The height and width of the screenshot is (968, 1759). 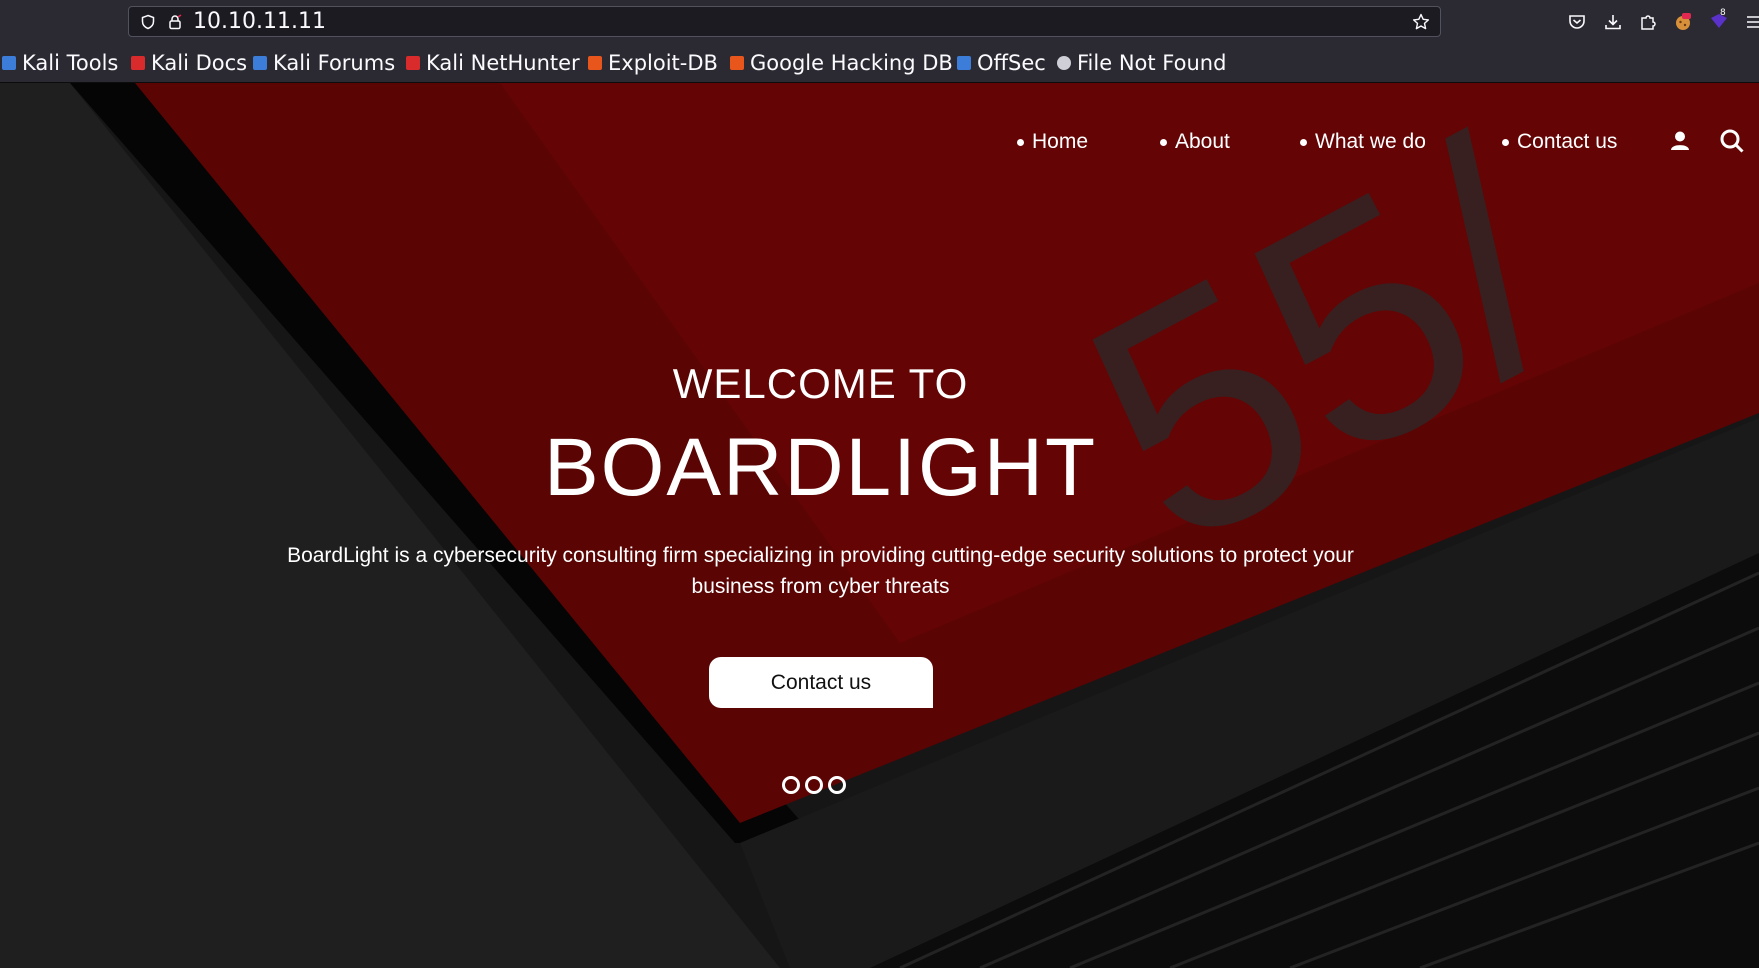 I want to click on bookmark-exploit-db: Exploit-DB, so click(x=653, y=63).